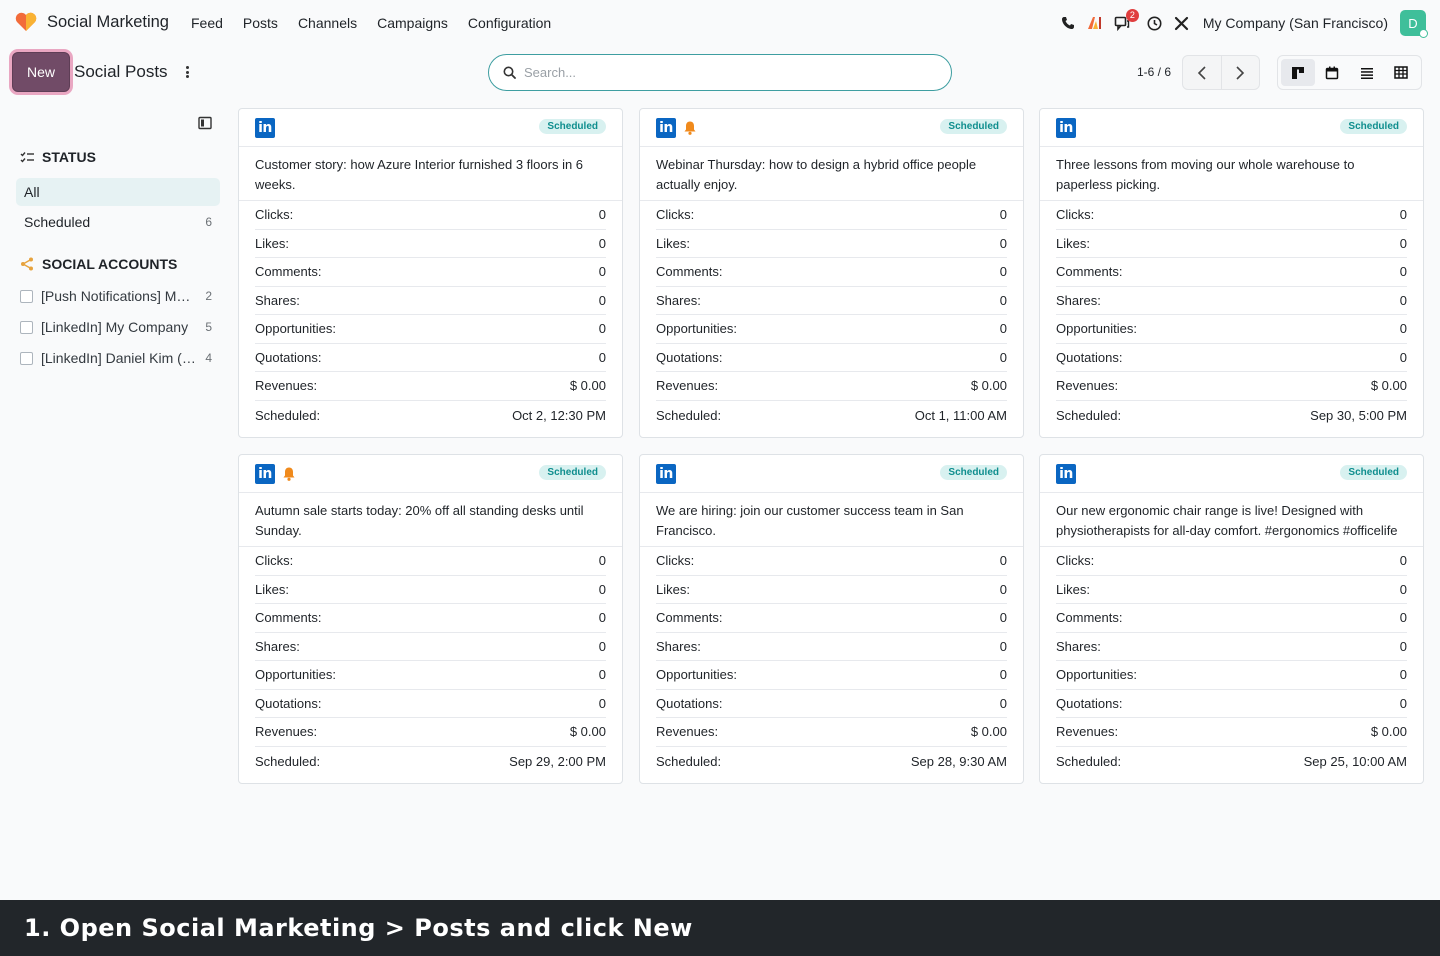 Image resolution: width=1440 pixels, height=956 pixels. Describe the element at coordinates (1132, 15) in the screenshot. I see `messages-badge: 2` at that location.